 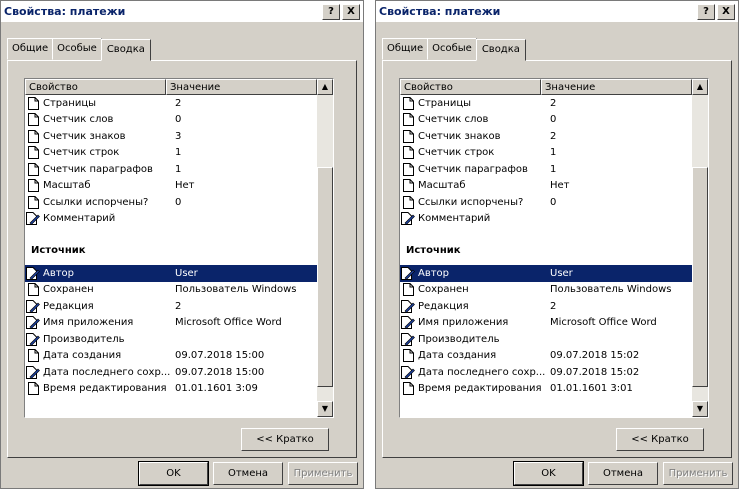 I want to click on property-name: Счетчик строк, so click(x=456, y=153).